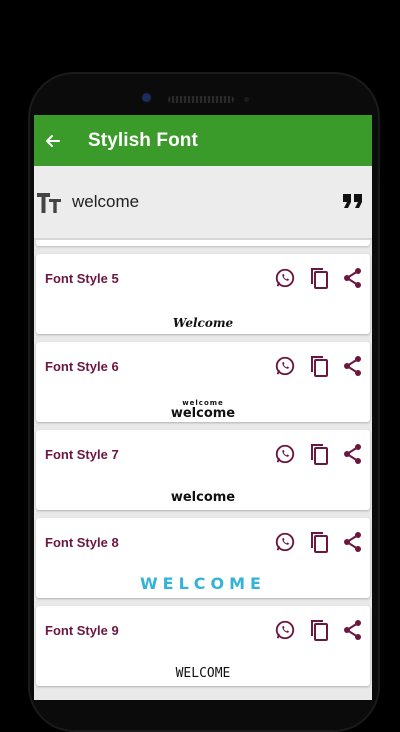 This screenshot has width=400, height=732. Describe the element at coordinates (203, 140) in the screenshot. I see `app-bar: Stylish Font` at that location.